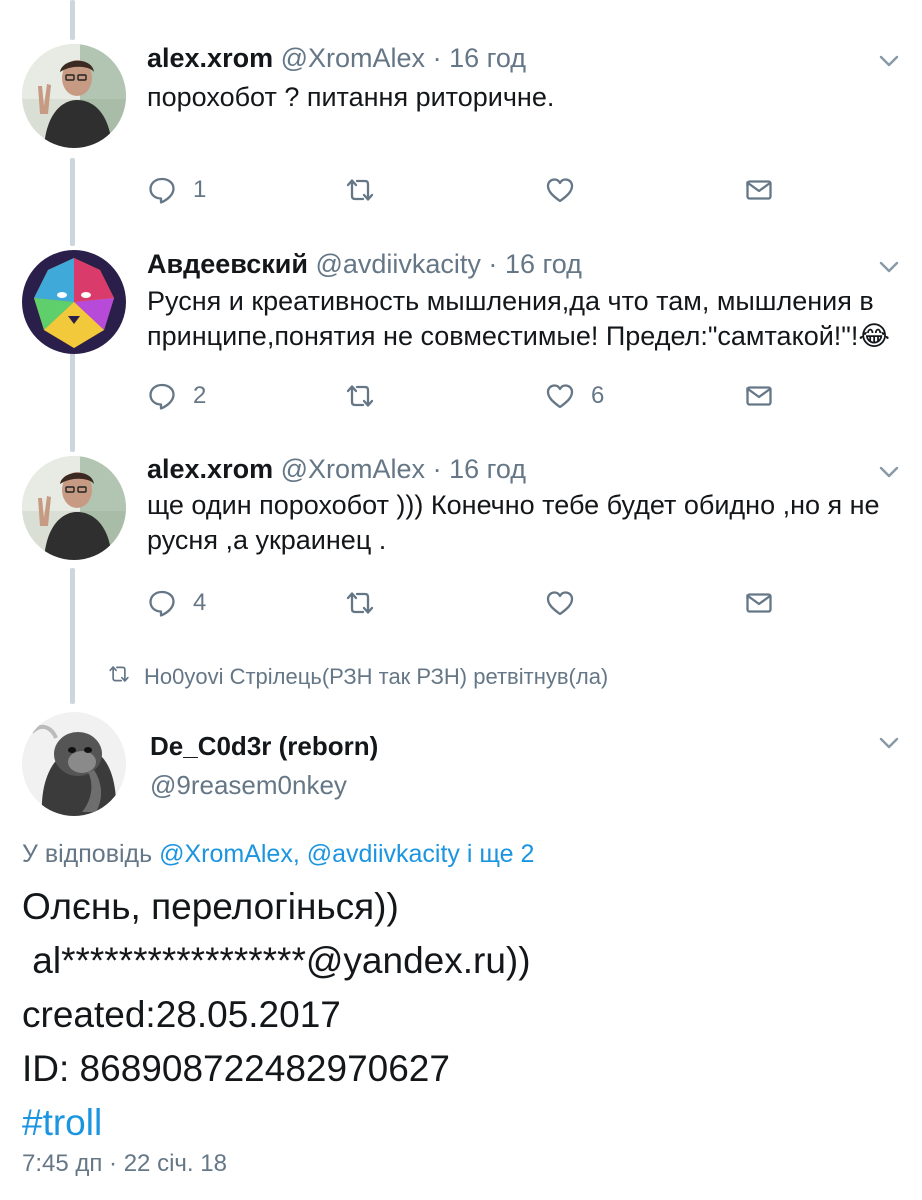 This screenshot has width=922, height=1200. I want to click on hashtag-link: #troll, so click(462, 1123).